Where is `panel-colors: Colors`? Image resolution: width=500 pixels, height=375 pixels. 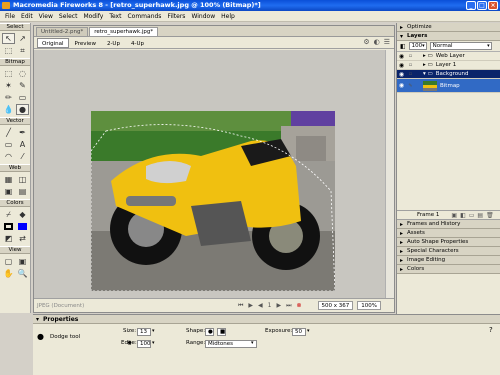 panel-colors: Colors is located at coordinates (448, 269).